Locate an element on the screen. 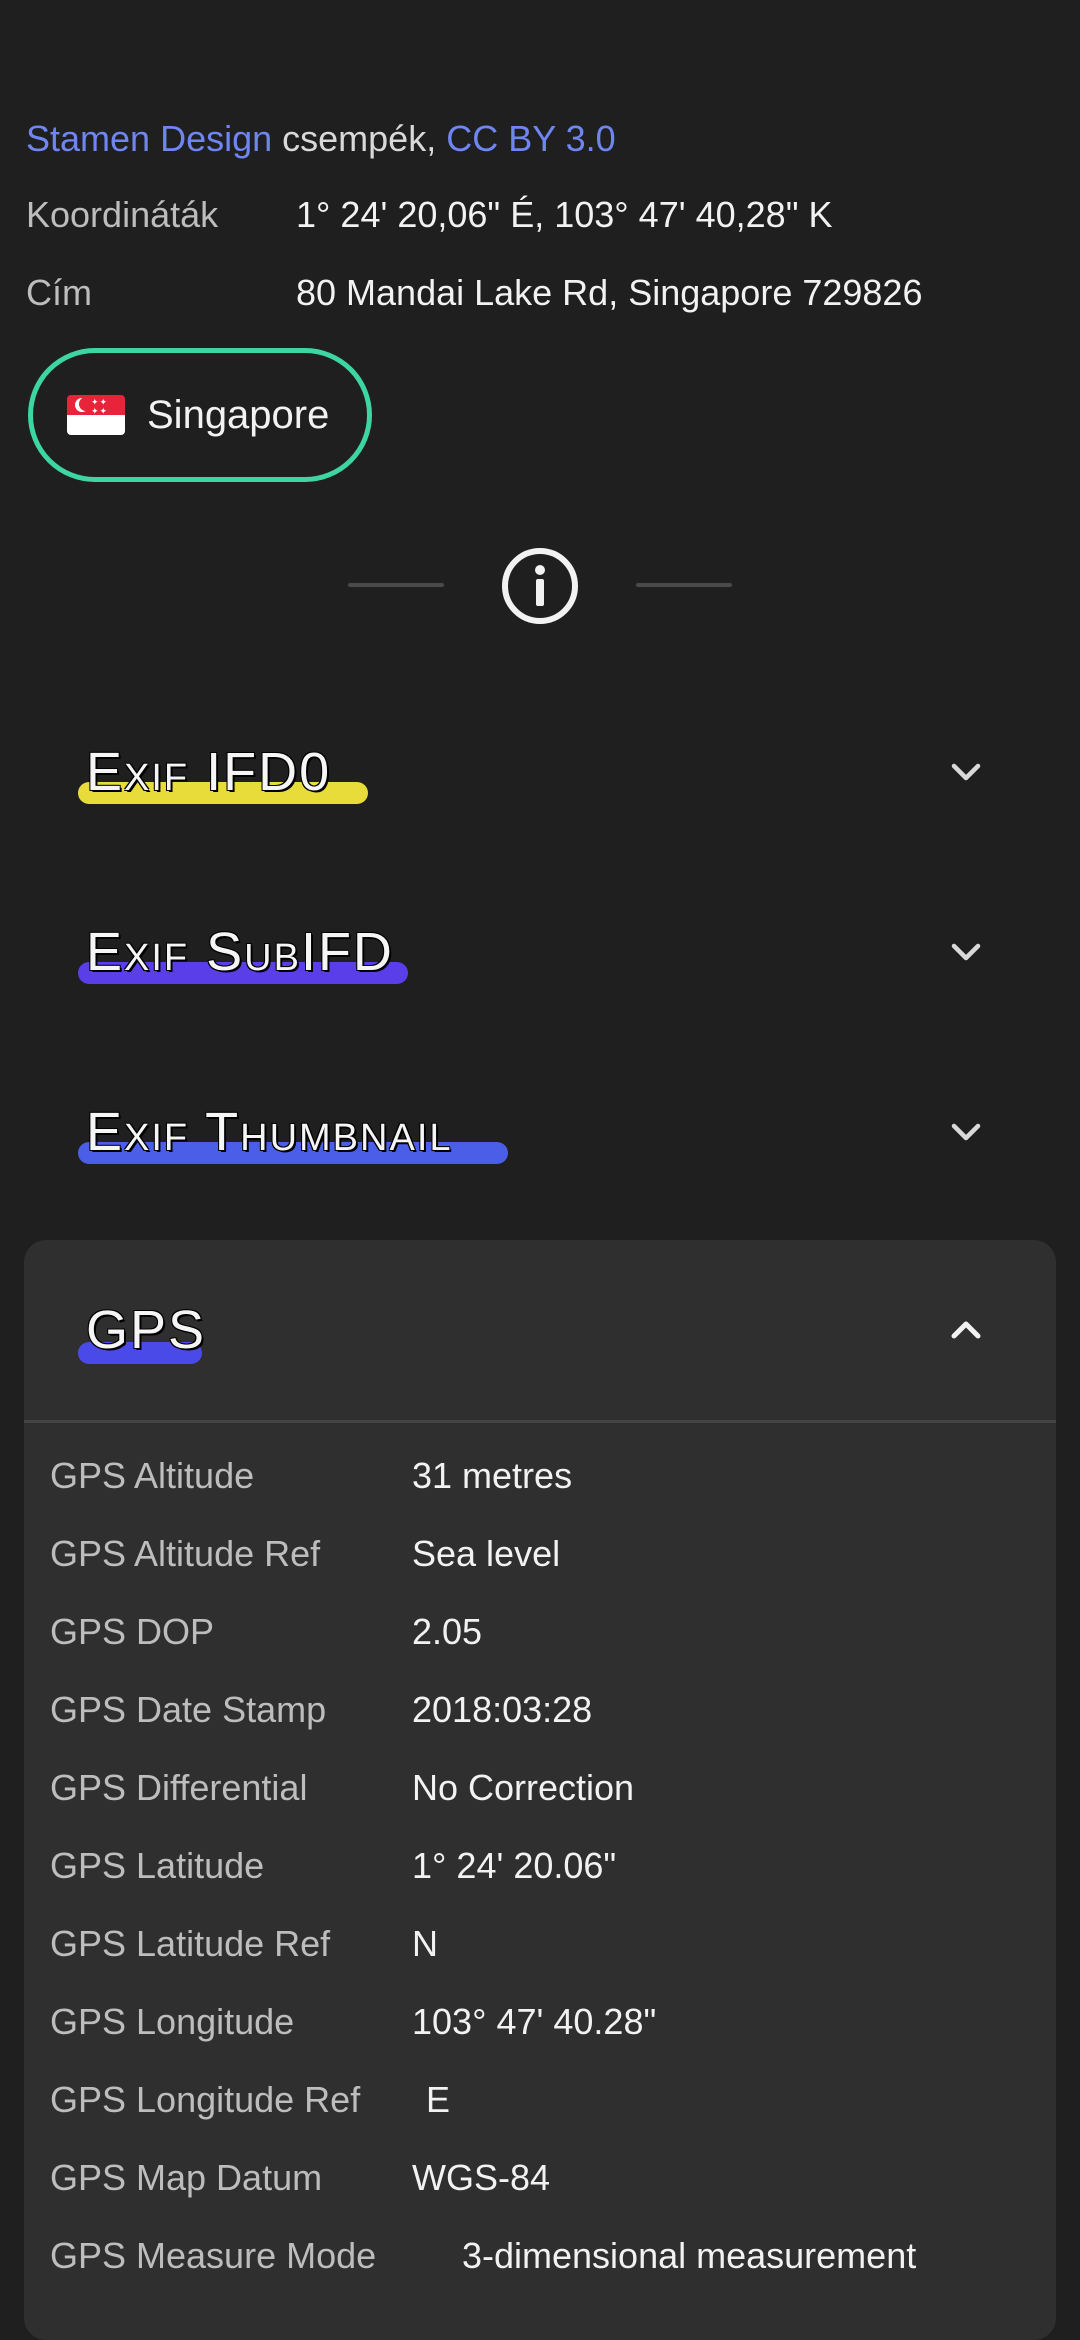  gps-row-value: No Correction is located at coordinates (523, 1788).